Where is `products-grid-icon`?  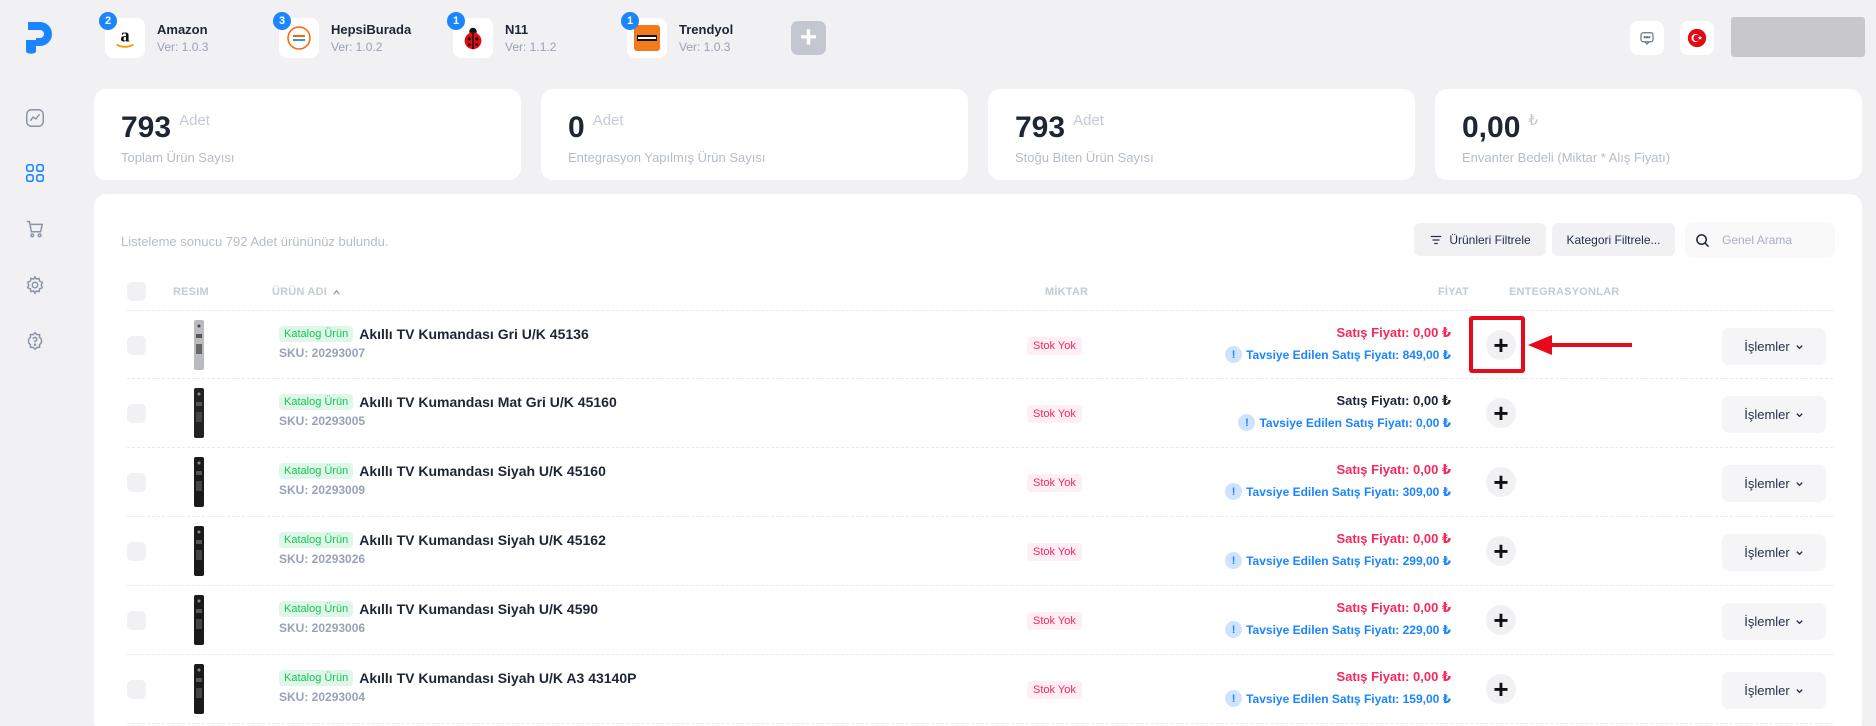
products-grid-icon is located at coordinates (35, 173).